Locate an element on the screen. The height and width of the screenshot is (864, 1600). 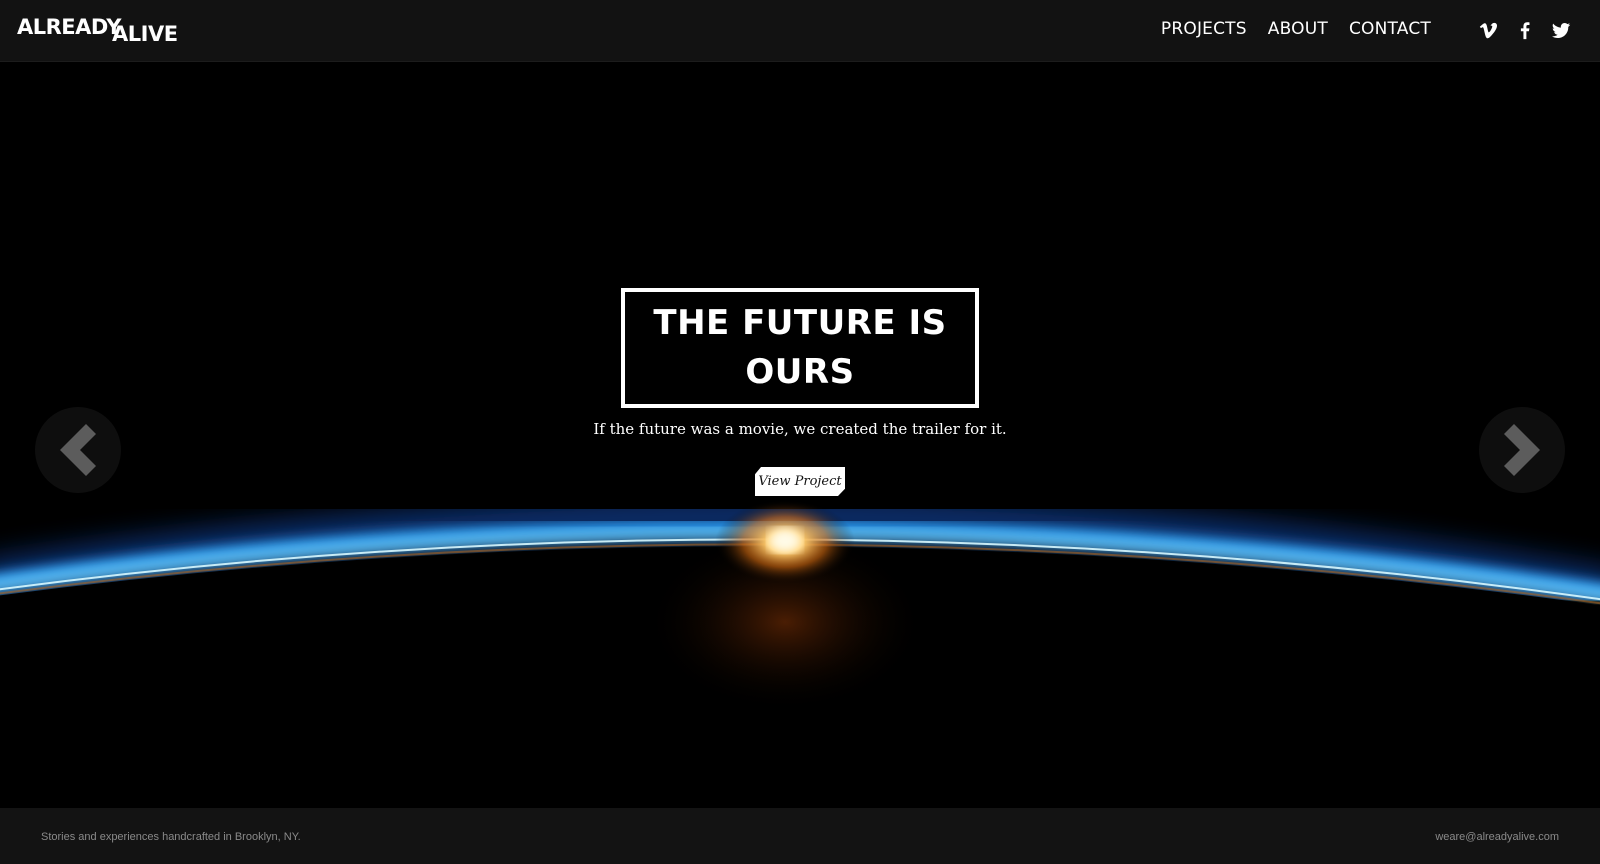
logo-word-already: ALREADY is located at coordinates (69, 27).